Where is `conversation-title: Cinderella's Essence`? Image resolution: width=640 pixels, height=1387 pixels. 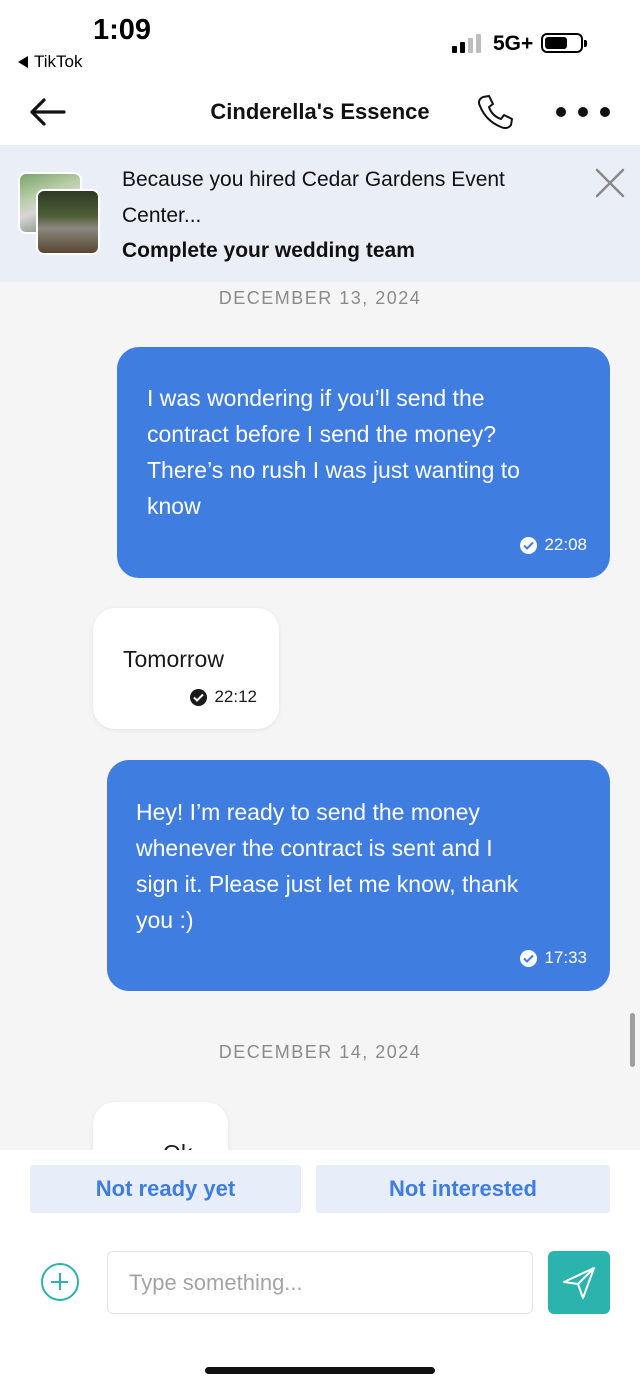 conversation-title: Cinderella's Essence is located at coordinates (320, 111).